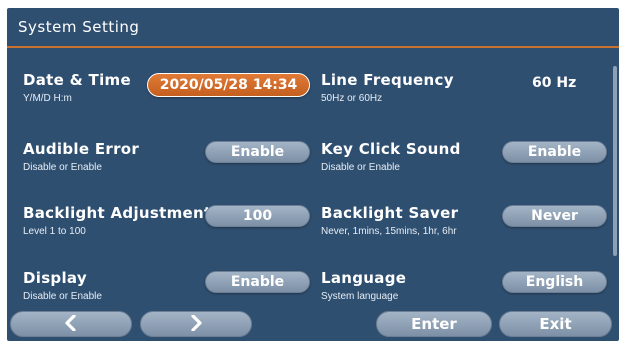 The image size is (626, 349). Describe the element at coordinates (77, 80) in the screenshot. I see `setting-label: Date & Time` at that location.